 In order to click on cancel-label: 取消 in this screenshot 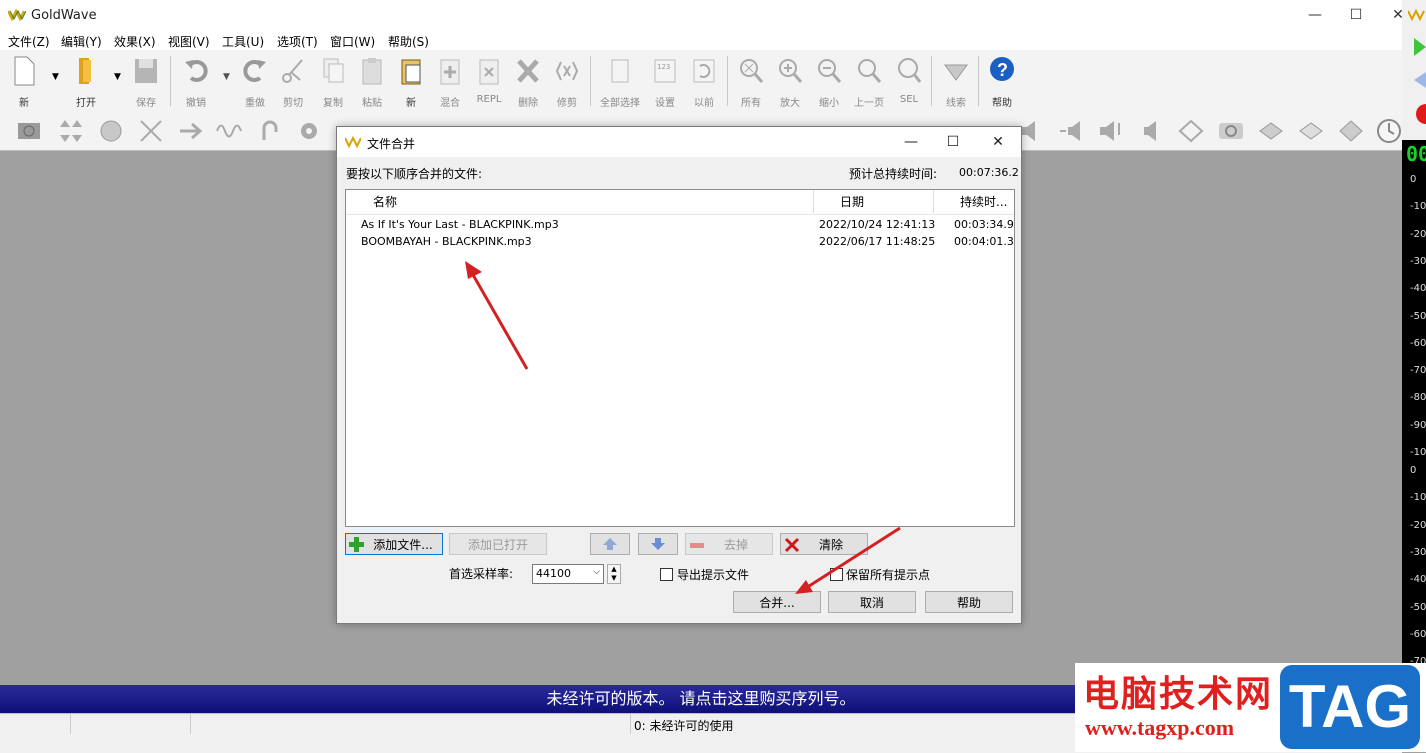, I will do `click(871, 603)`.